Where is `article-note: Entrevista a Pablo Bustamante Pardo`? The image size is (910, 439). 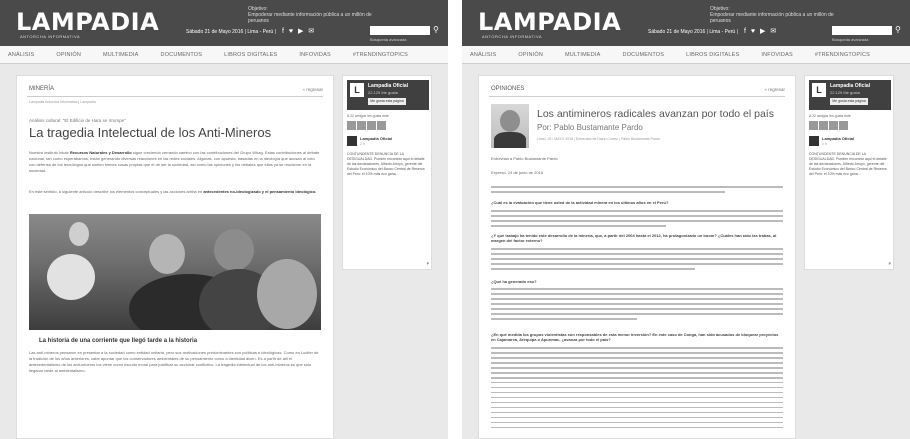 article-note: Entrevista a Pablo Bustamante Pardo is located at coordinates (524, 158).